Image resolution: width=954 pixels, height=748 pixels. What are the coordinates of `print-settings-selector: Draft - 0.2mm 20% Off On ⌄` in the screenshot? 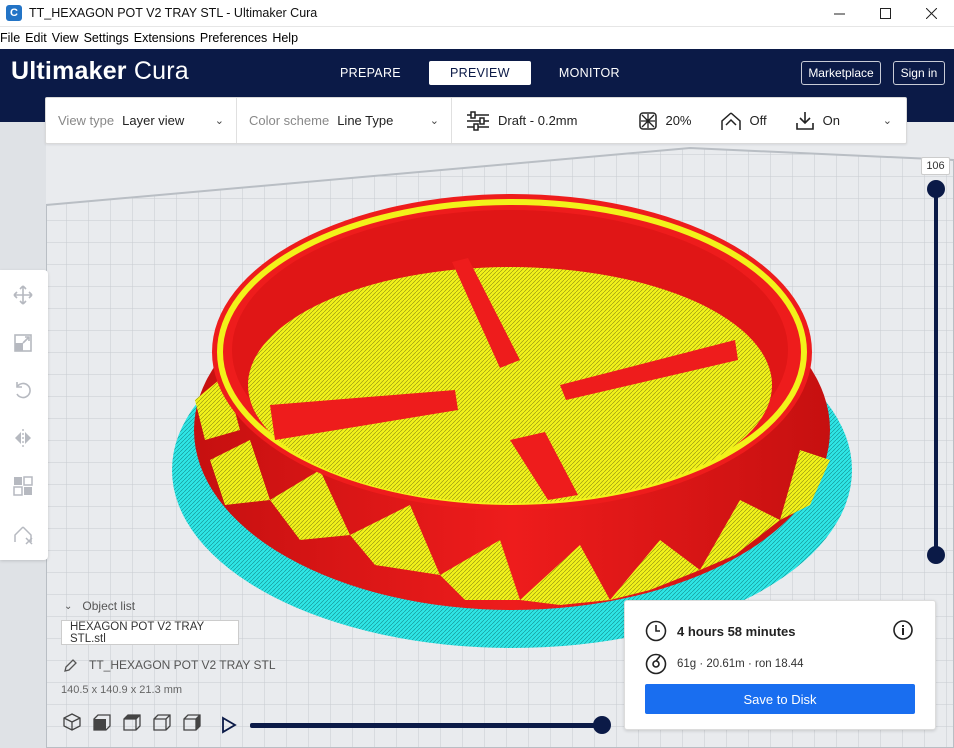 It's located at (679, 120).